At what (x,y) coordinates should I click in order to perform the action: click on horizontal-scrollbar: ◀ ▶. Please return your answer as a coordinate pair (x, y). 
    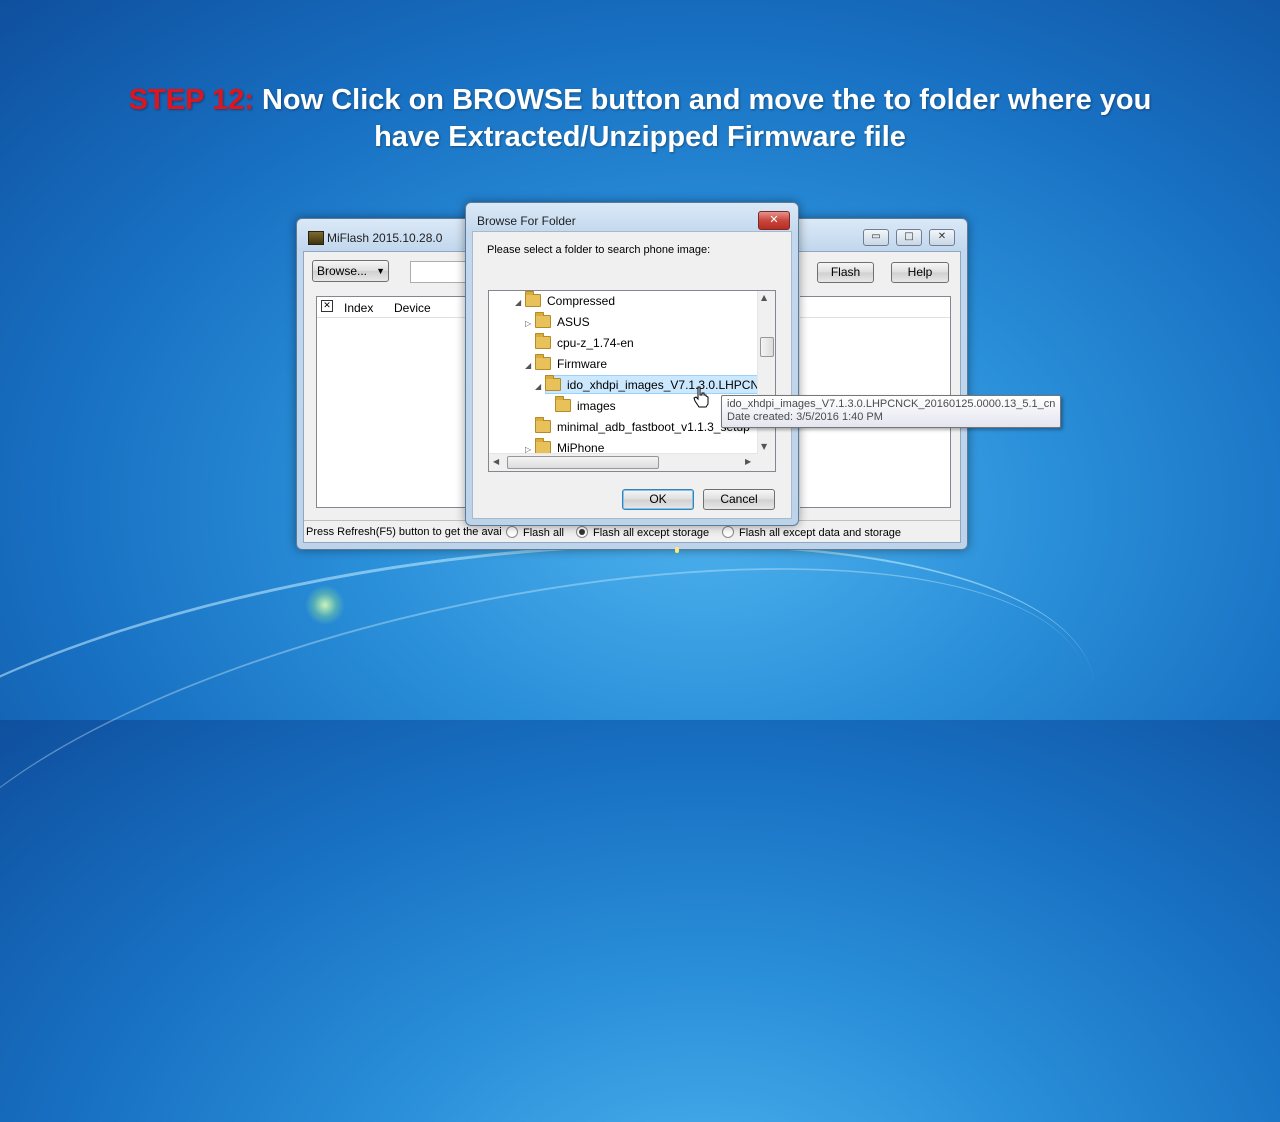
    Looking at the image, I should click on (623, 462).